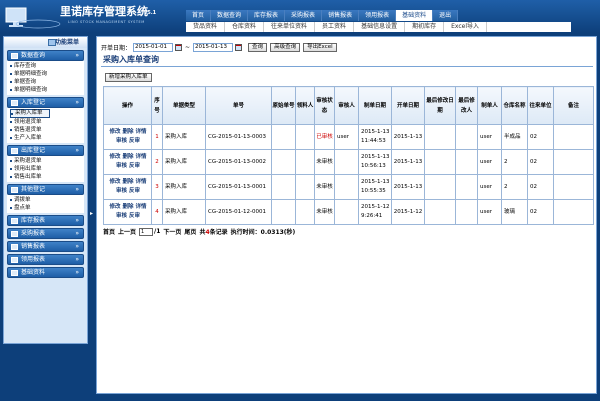 The height and width of the screenshot is (401, 600). Describe the element at coordinates (446, 15) in the screenshot. I see `top-nav-tab-7: 退出` at that location.